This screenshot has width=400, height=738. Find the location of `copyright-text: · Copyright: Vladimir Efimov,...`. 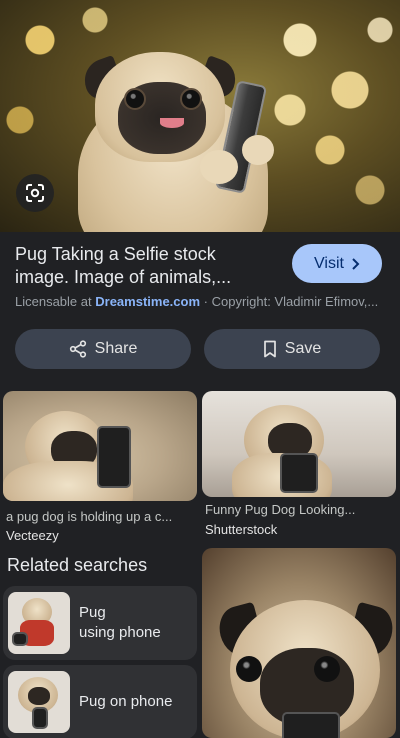

copyright-text: · Copyright: Vladimir Efimov,... is located at coordinates (291, 301).